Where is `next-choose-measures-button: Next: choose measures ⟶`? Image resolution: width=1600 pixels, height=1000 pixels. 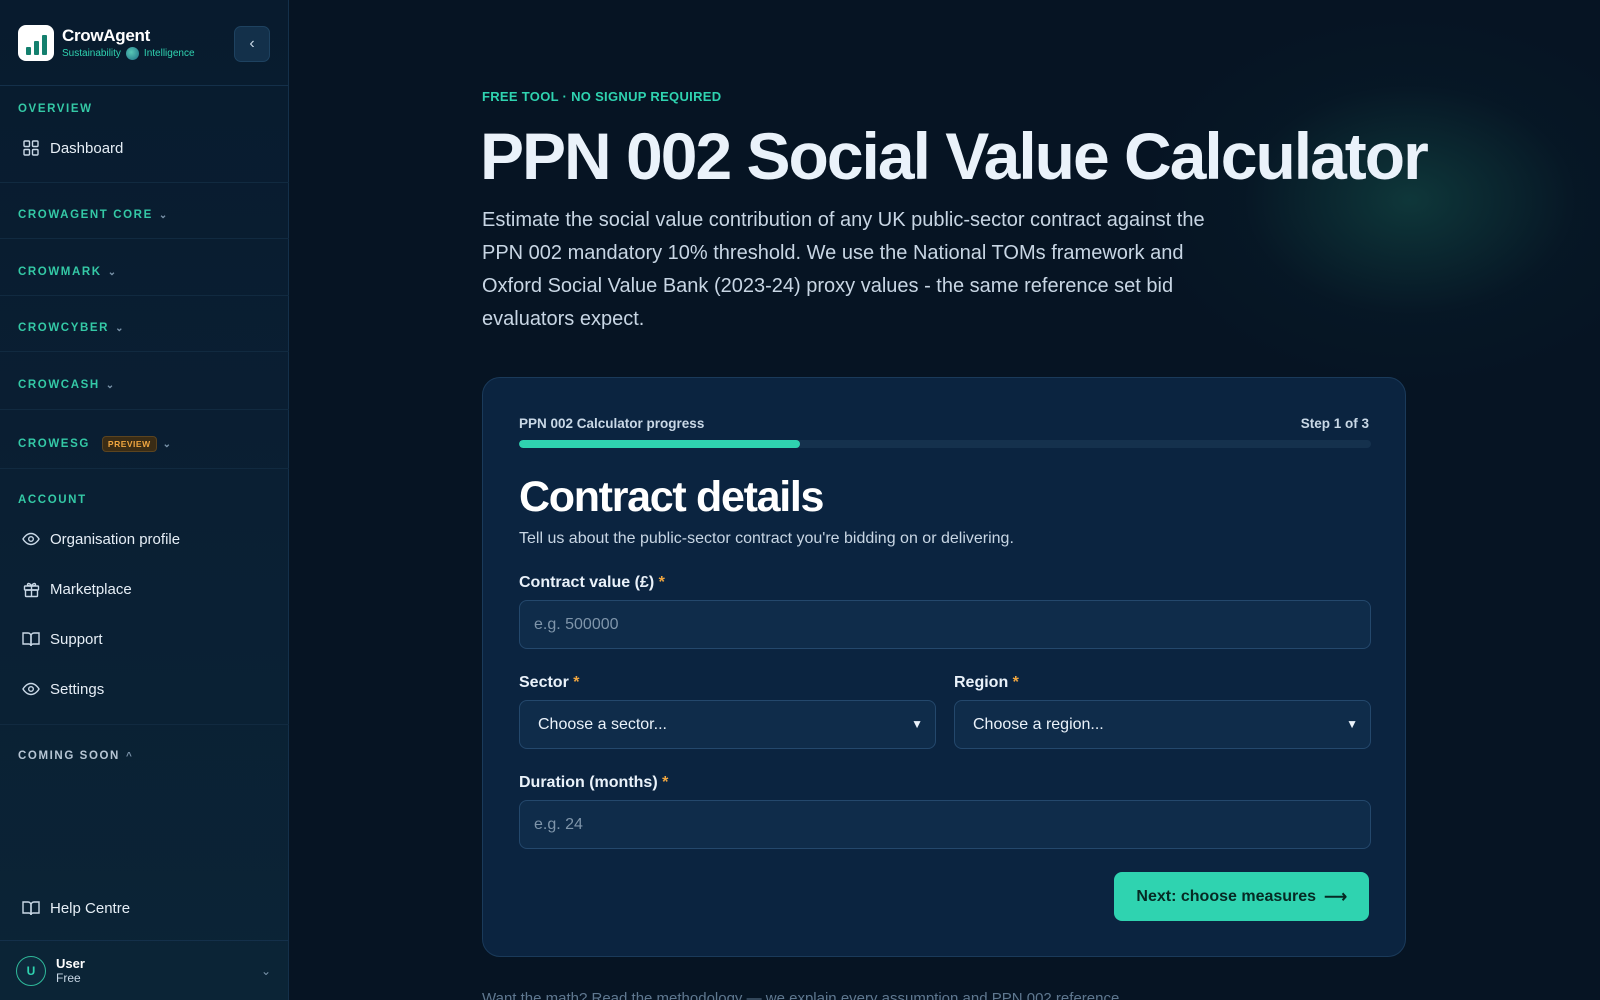 next-choose-measures-button: Next: choose measures ⟶ is located at coordinates (1241, 896).